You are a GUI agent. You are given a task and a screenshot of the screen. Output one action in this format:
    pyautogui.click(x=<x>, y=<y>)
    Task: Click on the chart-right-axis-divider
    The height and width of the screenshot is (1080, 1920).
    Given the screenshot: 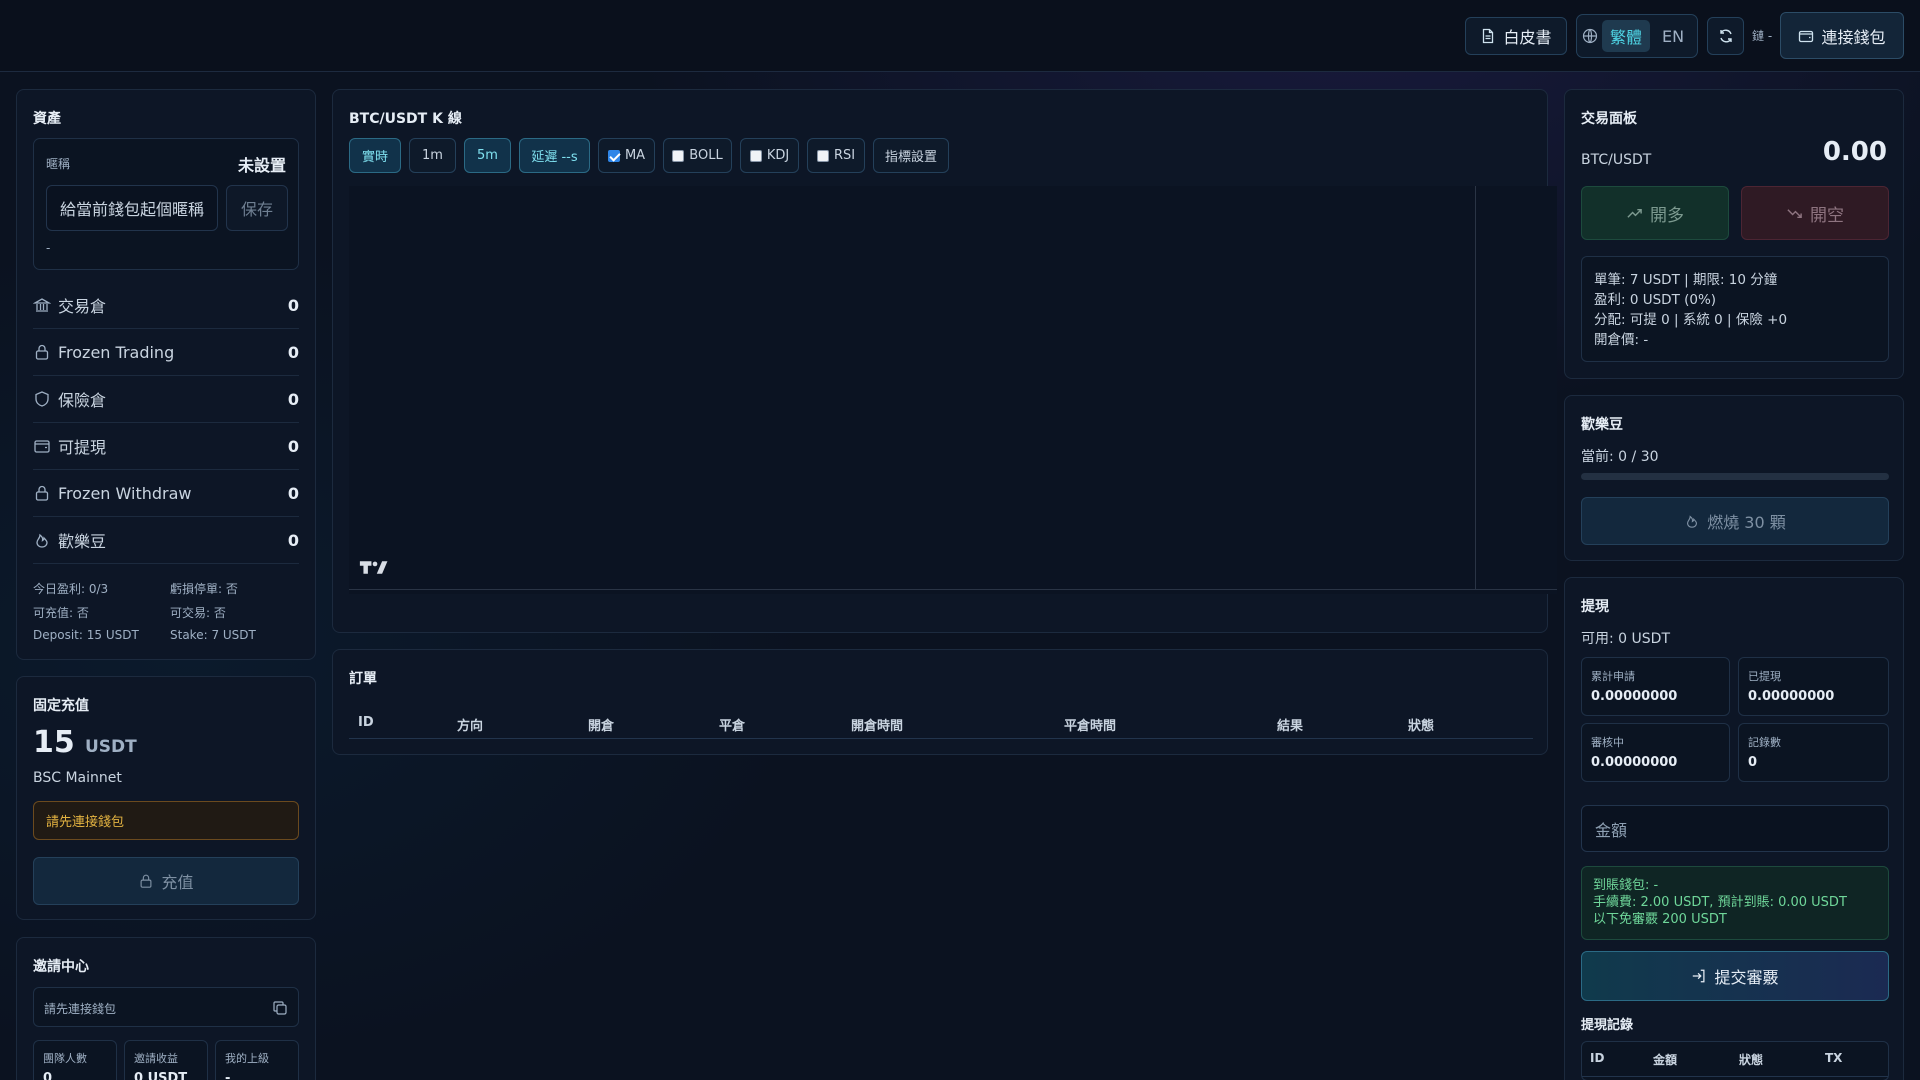 What is the action you would take?
    pyautogui.click(x=1475, y=387)
    